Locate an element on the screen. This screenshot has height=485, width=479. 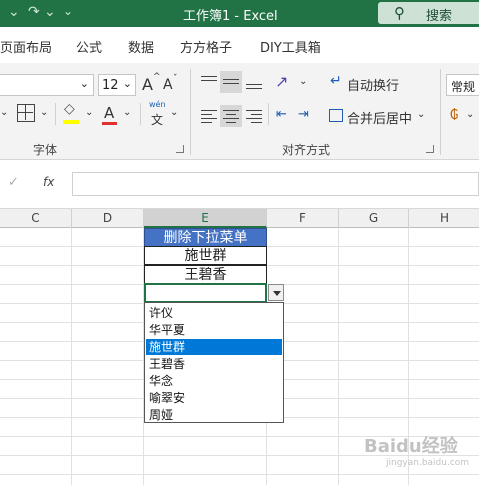
search-icon: ⚲ is located at coordinates (399, 13).